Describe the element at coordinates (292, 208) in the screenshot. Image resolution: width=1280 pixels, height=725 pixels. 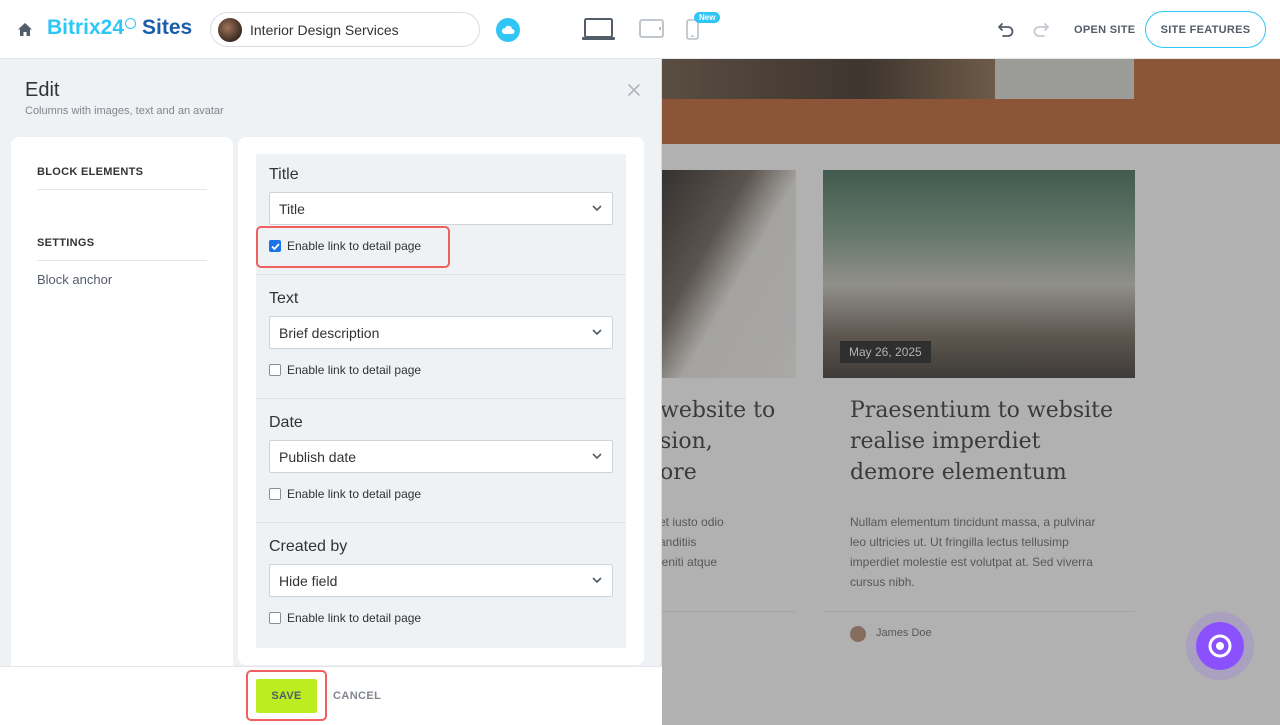
I see `select-value: Title` at that location.